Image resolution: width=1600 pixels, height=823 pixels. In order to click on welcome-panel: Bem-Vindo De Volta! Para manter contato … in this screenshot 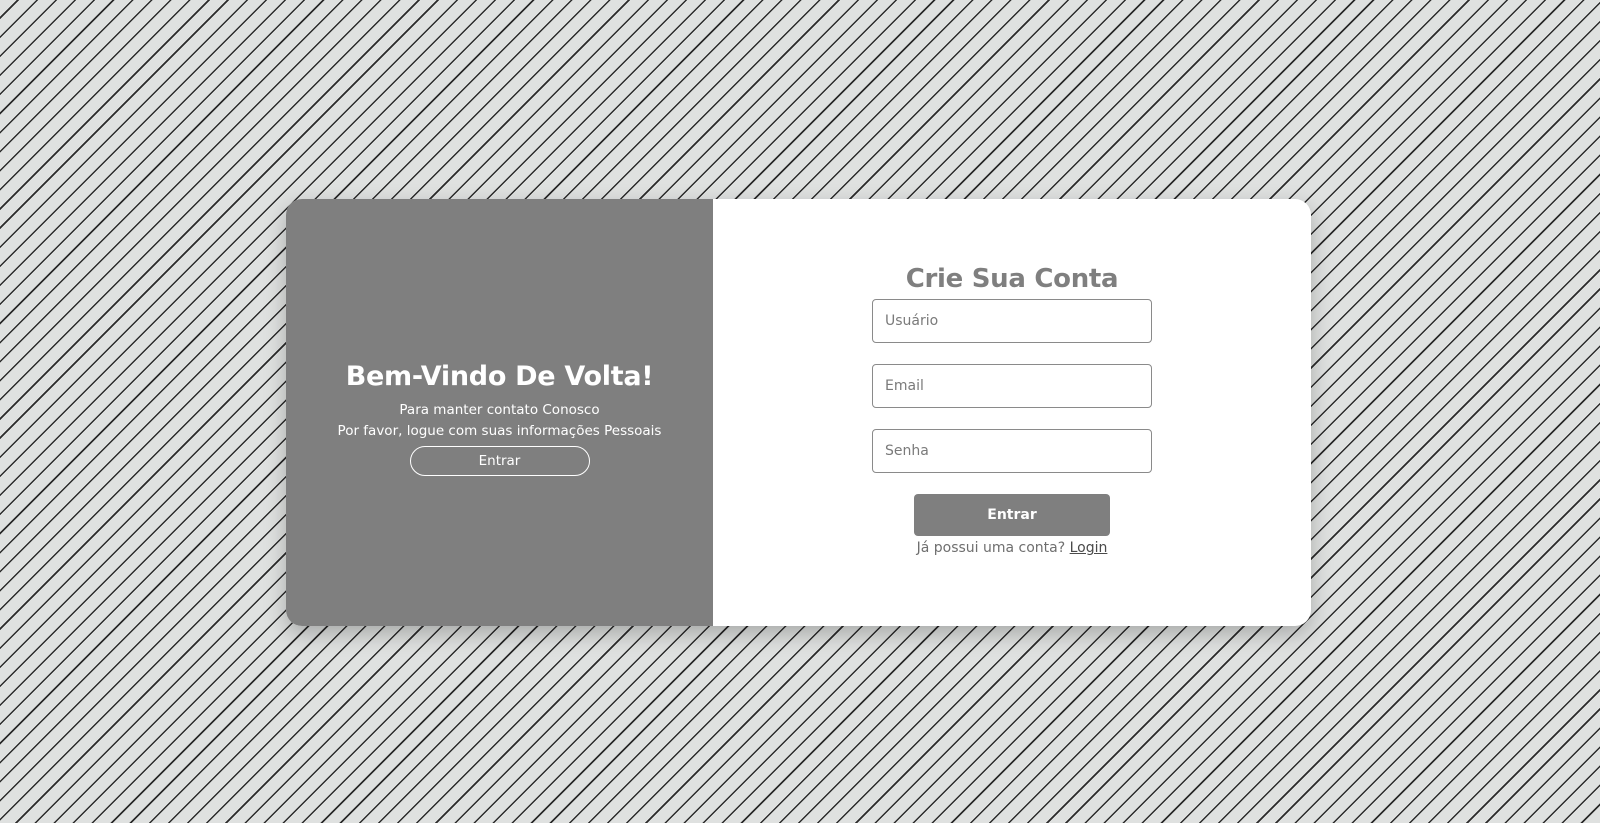, I will do `click(499, 412)`.